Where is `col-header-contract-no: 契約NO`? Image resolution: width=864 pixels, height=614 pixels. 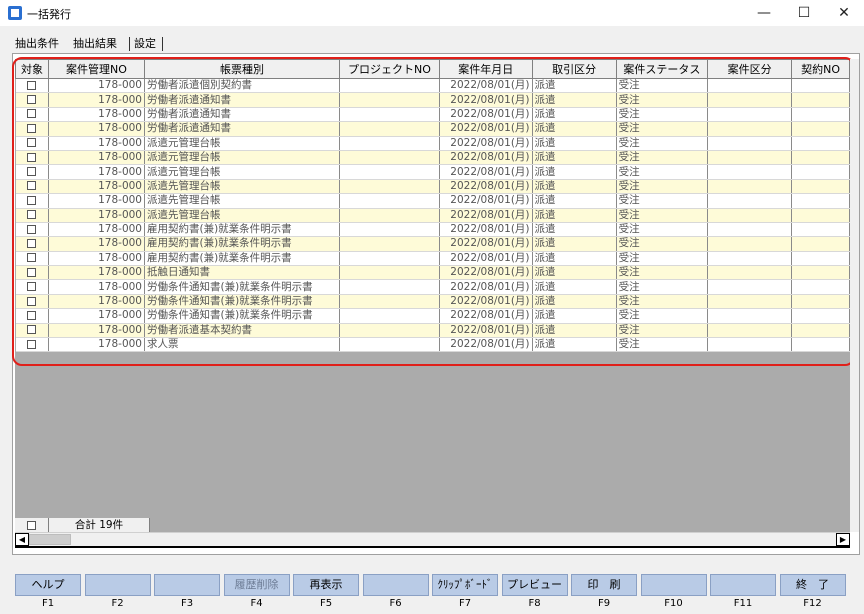
col-header-contract-no: 契約NO is located at coordinates (820, 69).